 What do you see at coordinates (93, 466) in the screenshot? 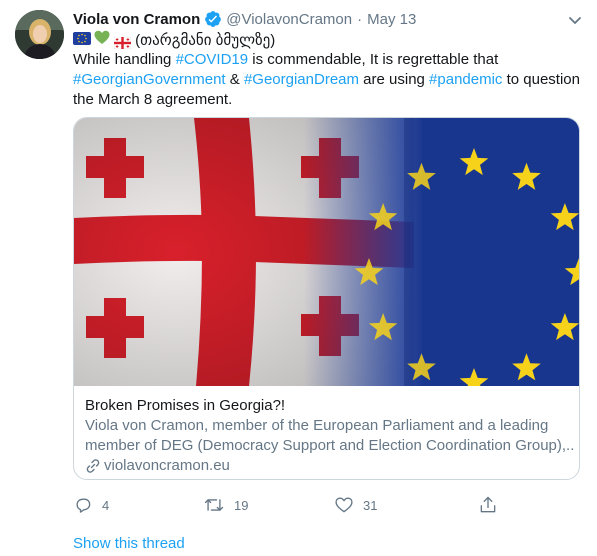
I see `link-icon` at bounding box center [93, 466].